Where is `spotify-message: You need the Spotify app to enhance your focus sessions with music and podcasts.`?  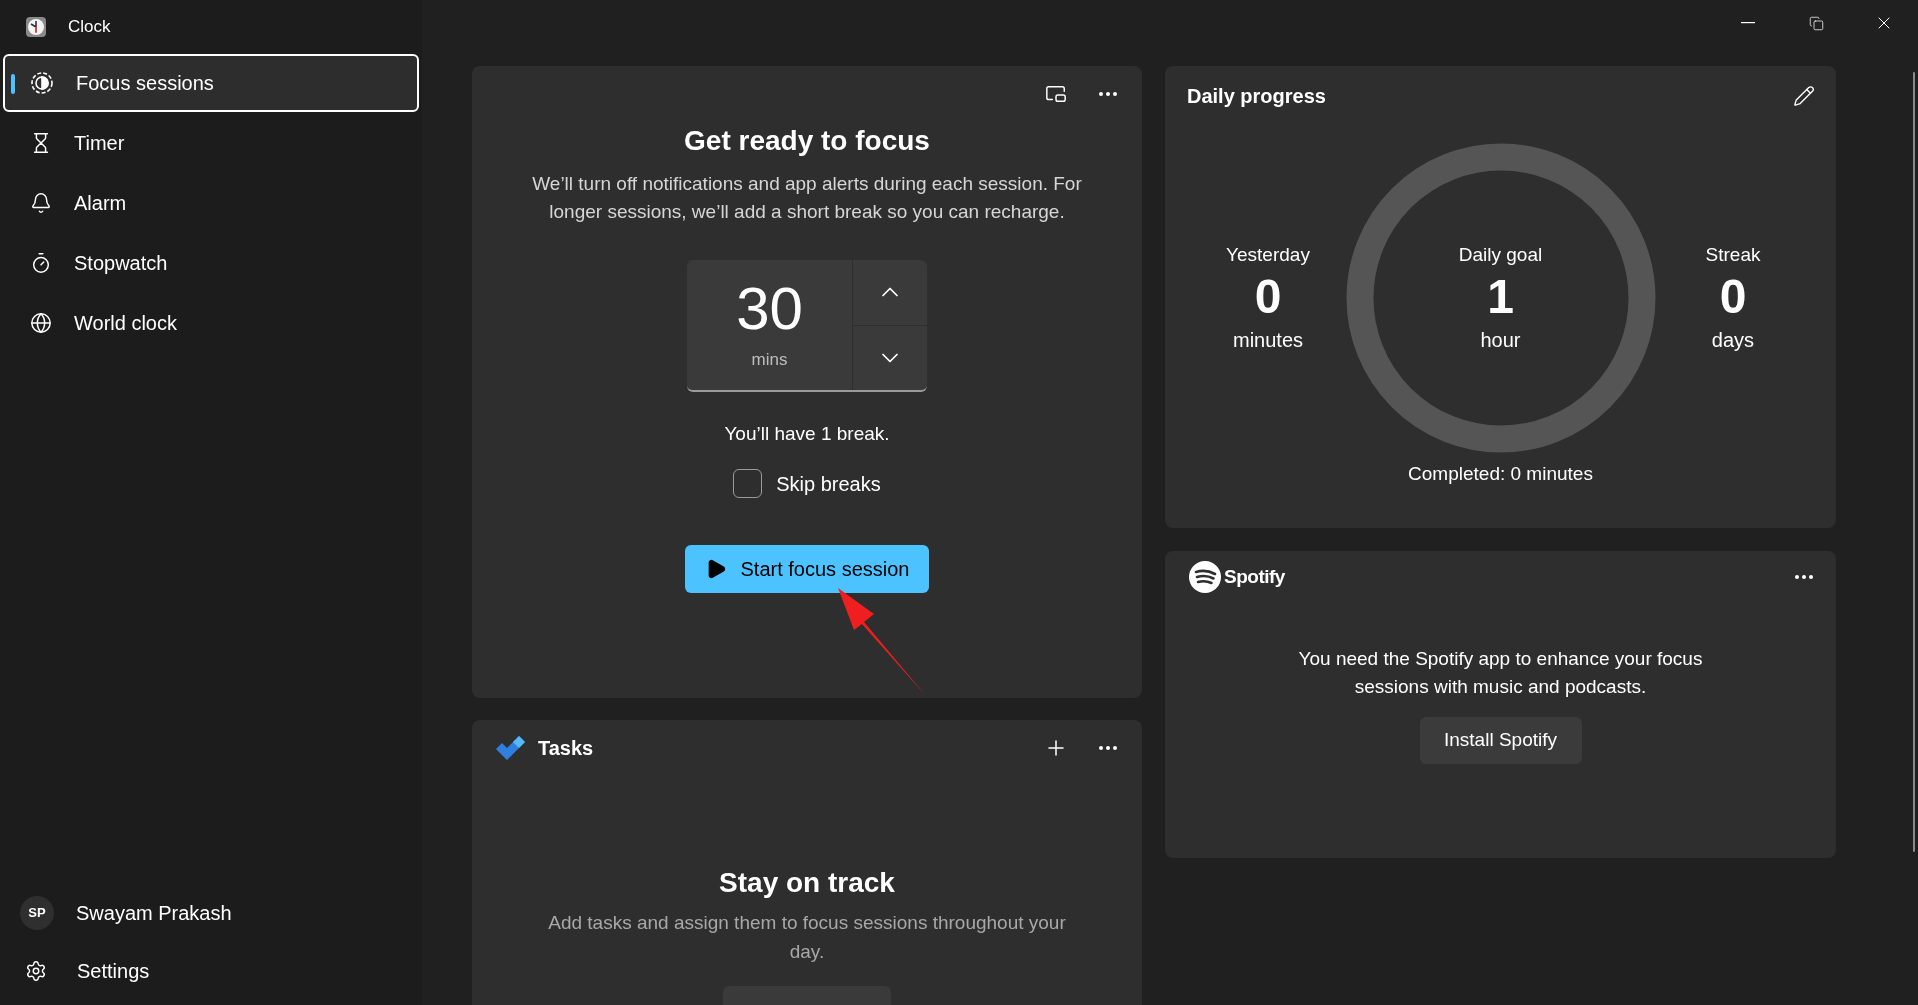
spotify-message: You need the Spotify app to enhance your focus sessions with music and podcasts. is located at coordinates (1500, 673).